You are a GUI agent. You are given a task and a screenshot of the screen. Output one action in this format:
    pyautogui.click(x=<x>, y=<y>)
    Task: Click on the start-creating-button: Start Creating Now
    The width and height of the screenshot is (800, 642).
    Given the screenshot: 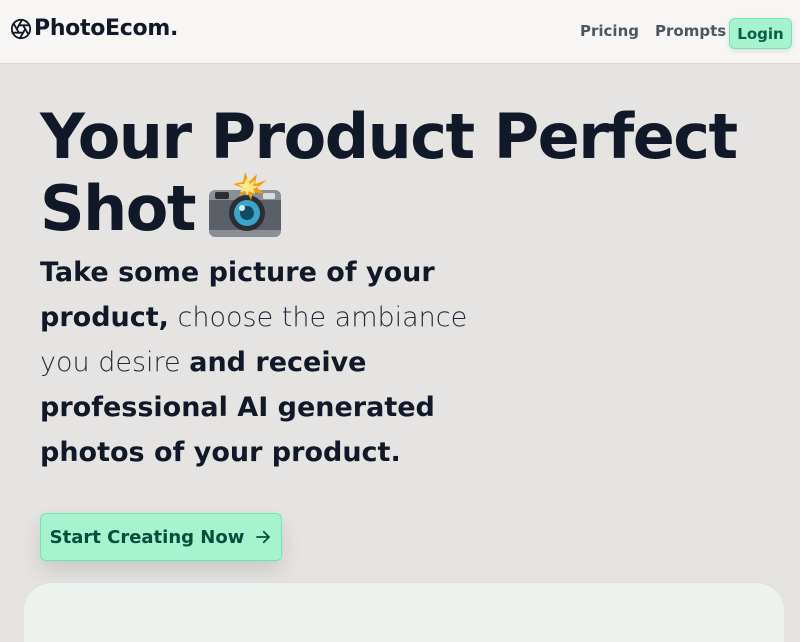 What is the action you would take?
    pyautogui.click(x=161, y=537)
    